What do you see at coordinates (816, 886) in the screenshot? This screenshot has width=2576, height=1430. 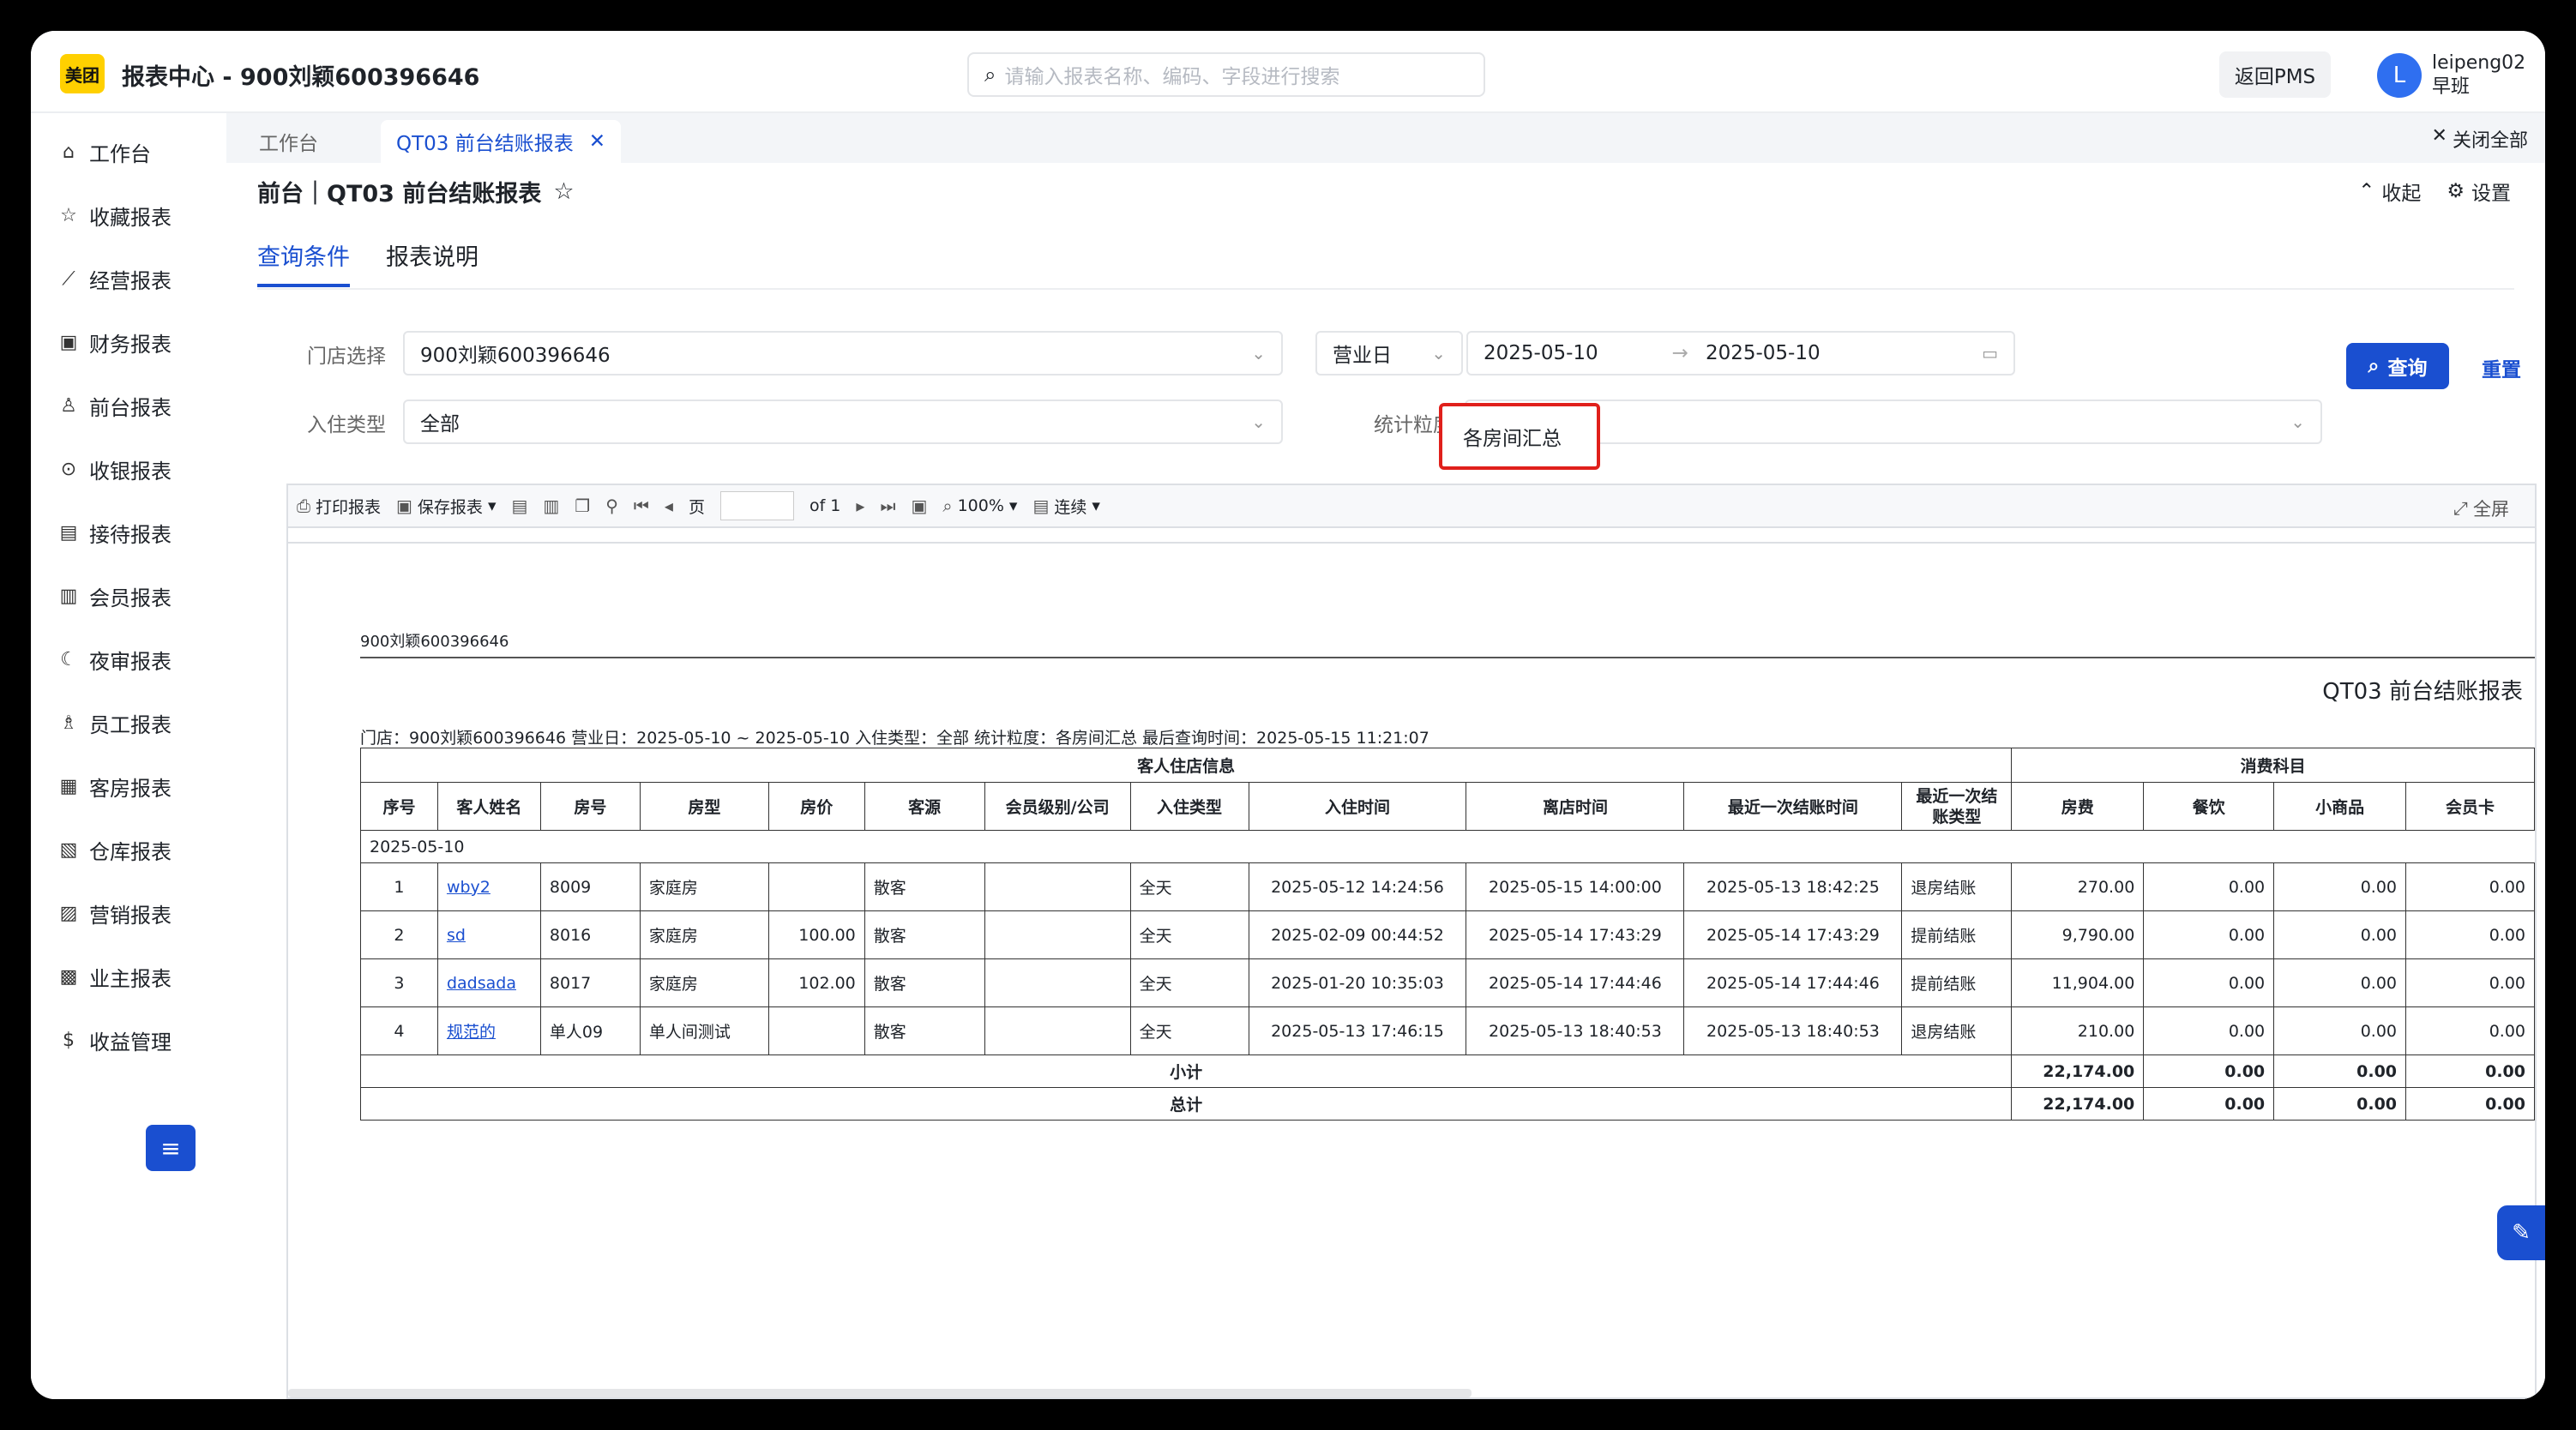 I see `table-cell` at bounding box center [816, 886].